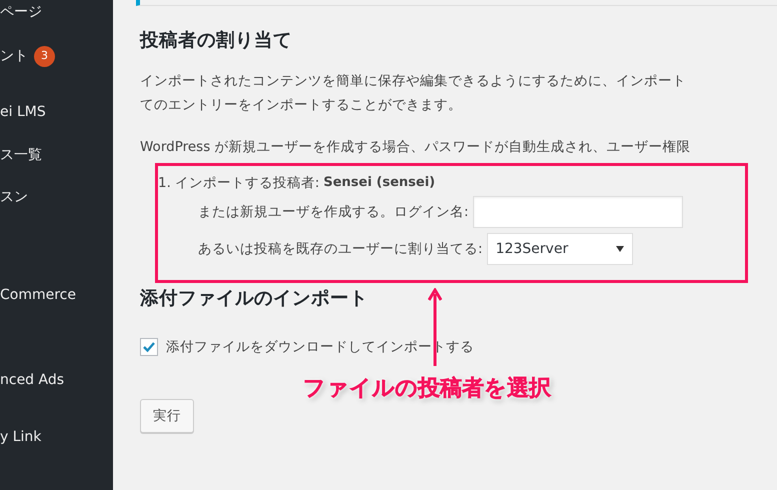  Describe the element at coordinates (167, 416) in the screenshot. I see `submit-button: 実行` at that location.